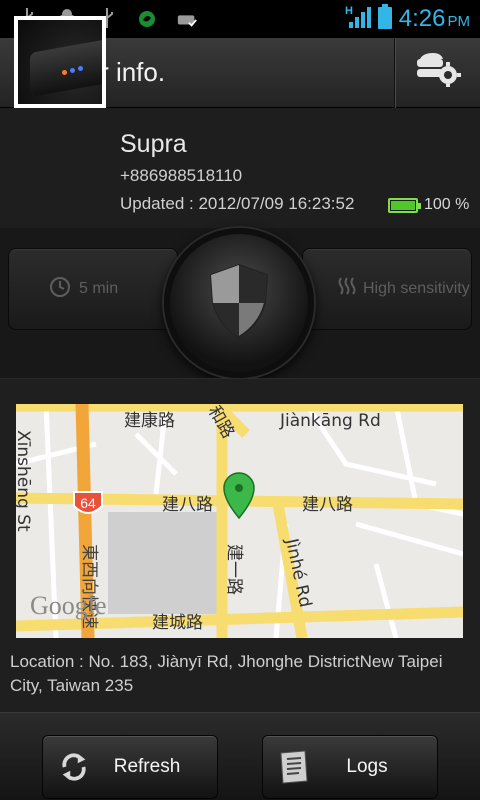 The image size is (480, 800). Describe the element at coordinates (287, 767) in the screenshot. I see `logs-icon` at that location.